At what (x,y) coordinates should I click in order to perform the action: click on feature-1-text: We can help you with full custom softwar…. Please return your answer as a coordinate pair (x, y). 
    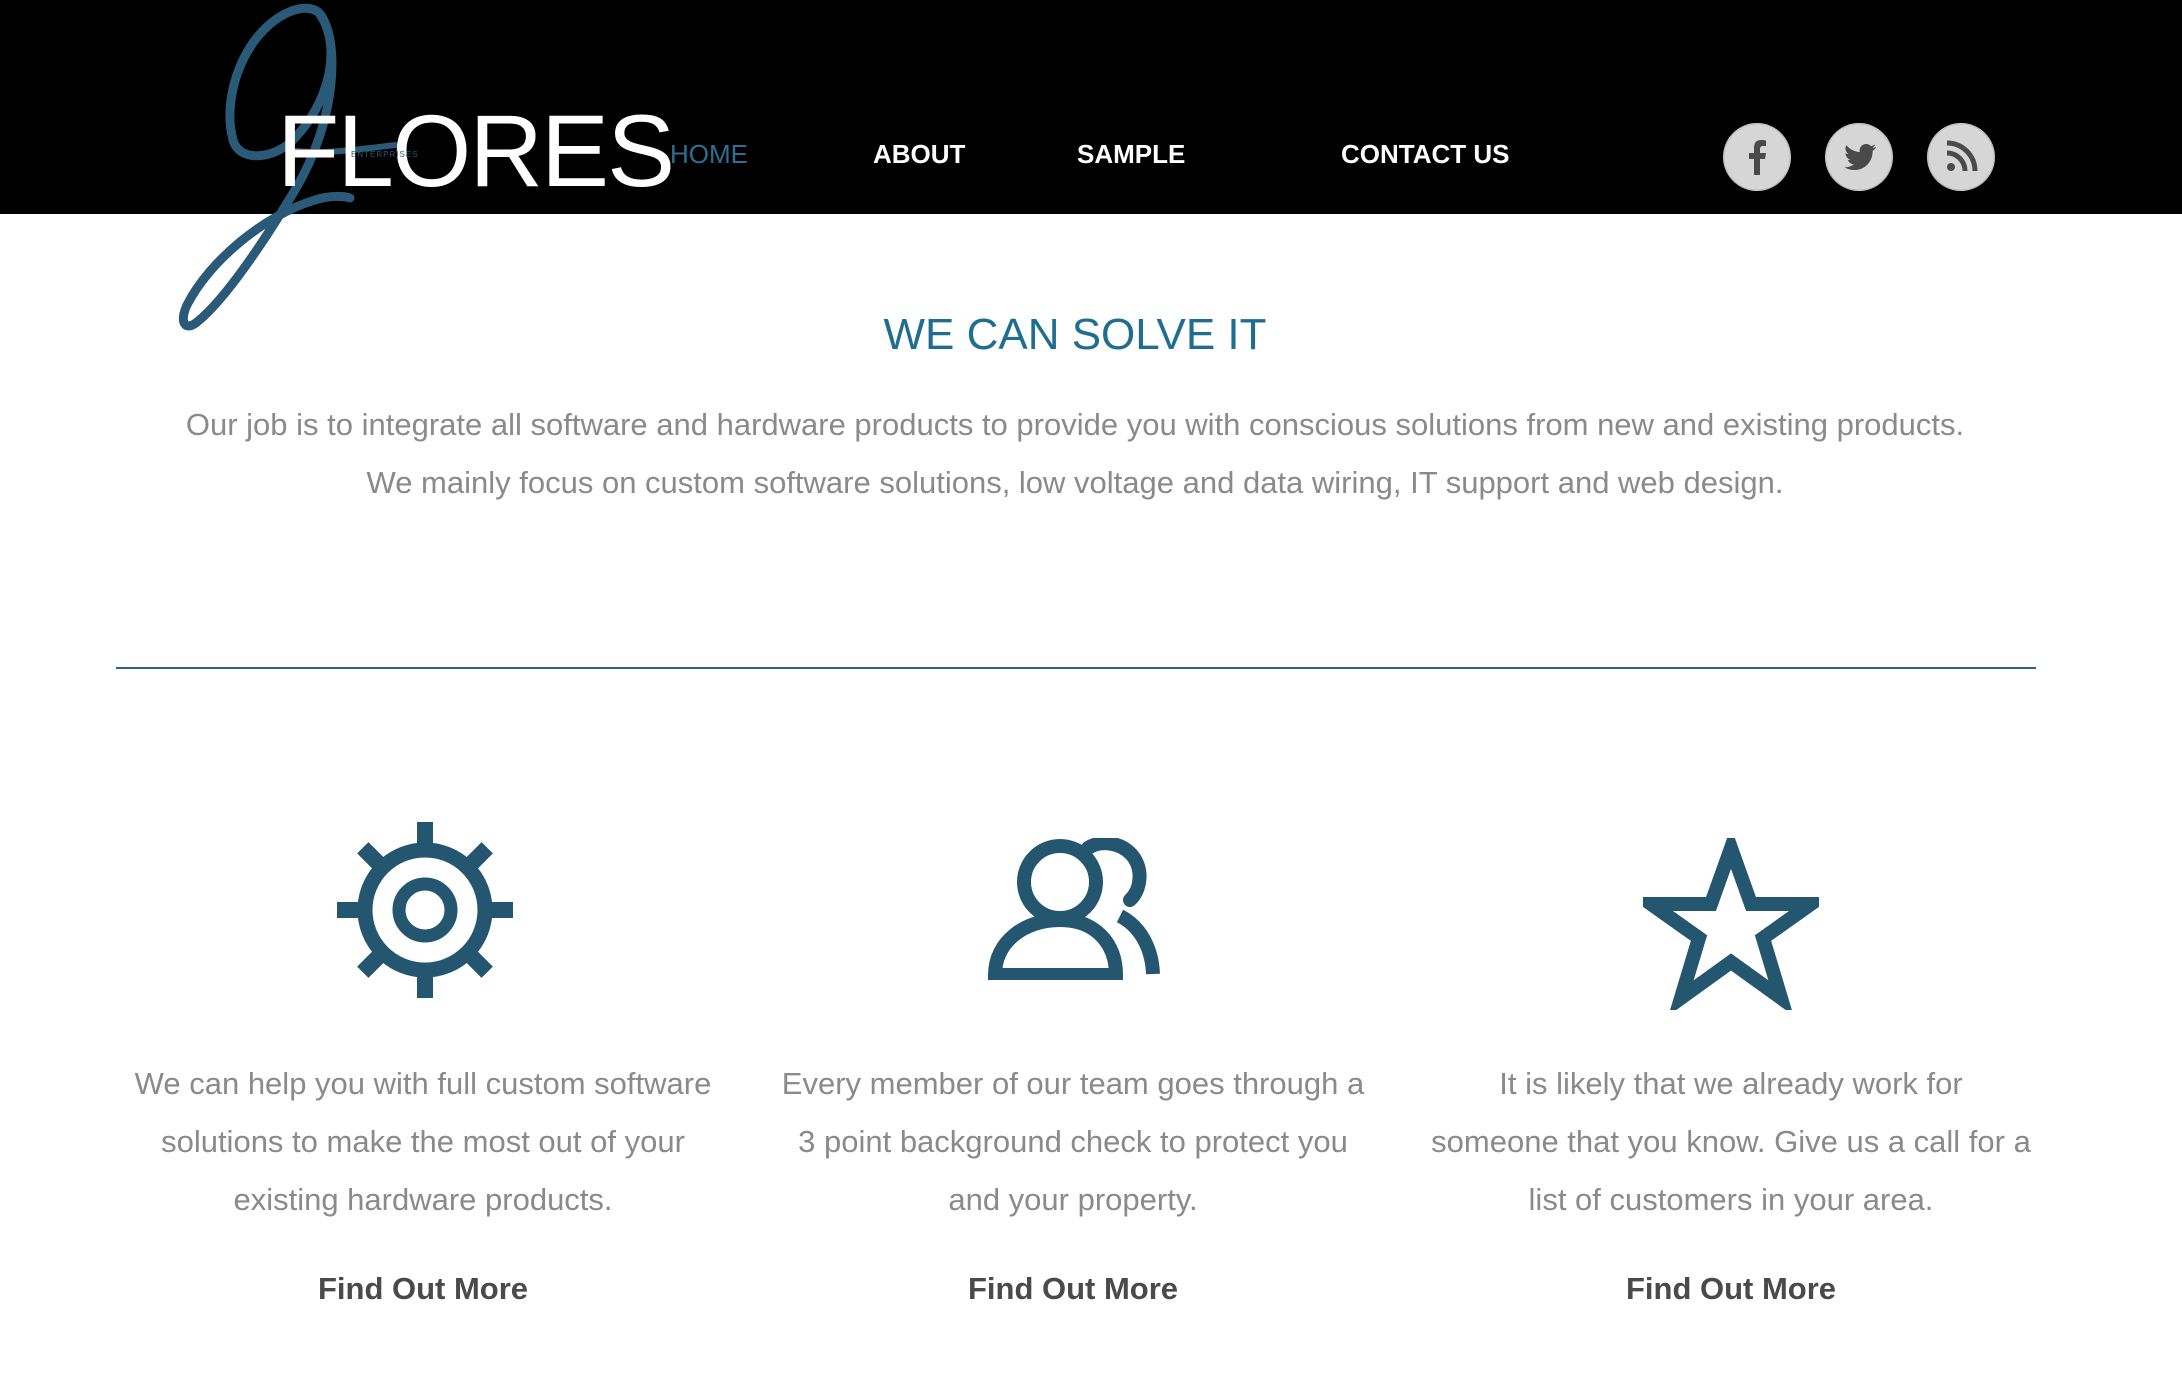
    Looking at the image, I should click on (423, 1142).